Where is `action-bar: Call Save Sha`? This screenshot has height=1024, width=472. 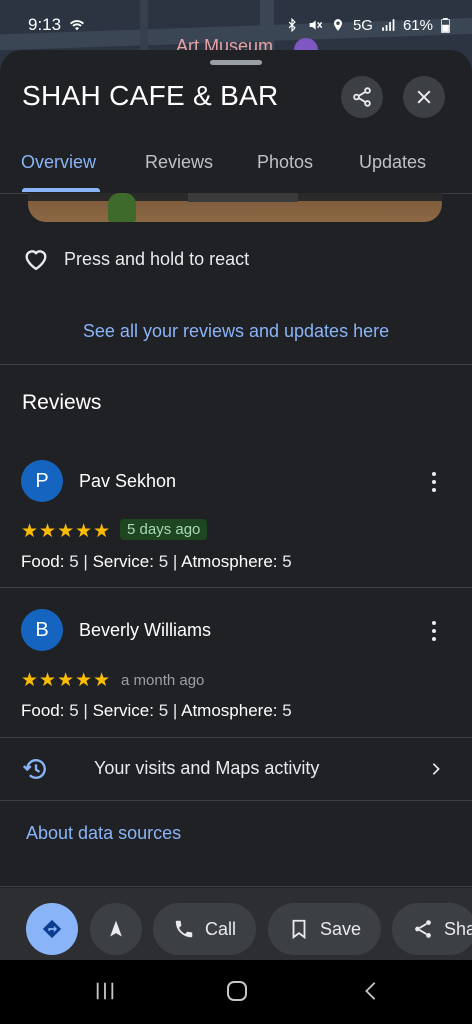 action-bar: Call Save Sha is located at coordinates (236, 924).